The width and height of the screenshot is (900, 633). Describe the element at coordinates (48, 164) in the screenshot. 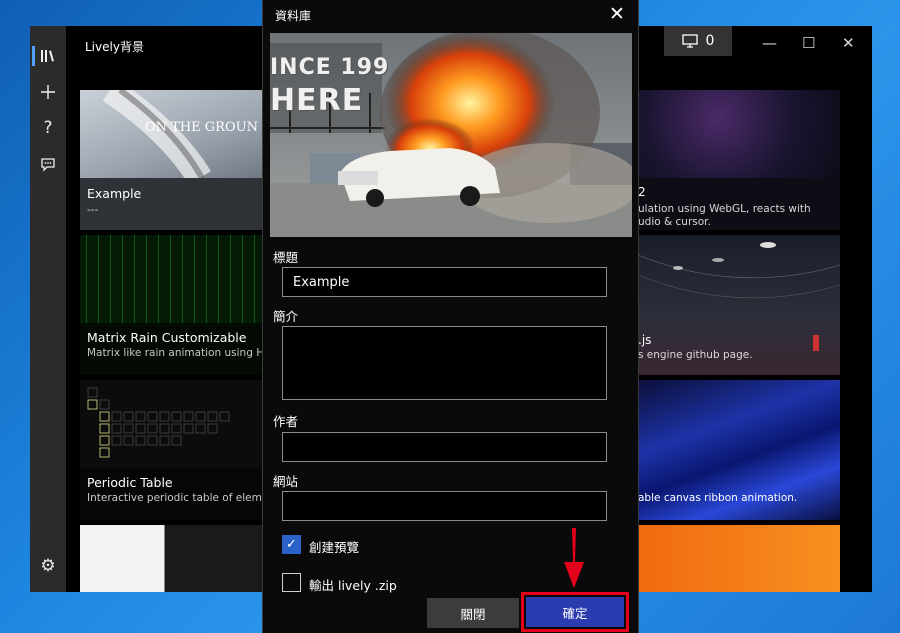

I see `feedback-icon` at that location.